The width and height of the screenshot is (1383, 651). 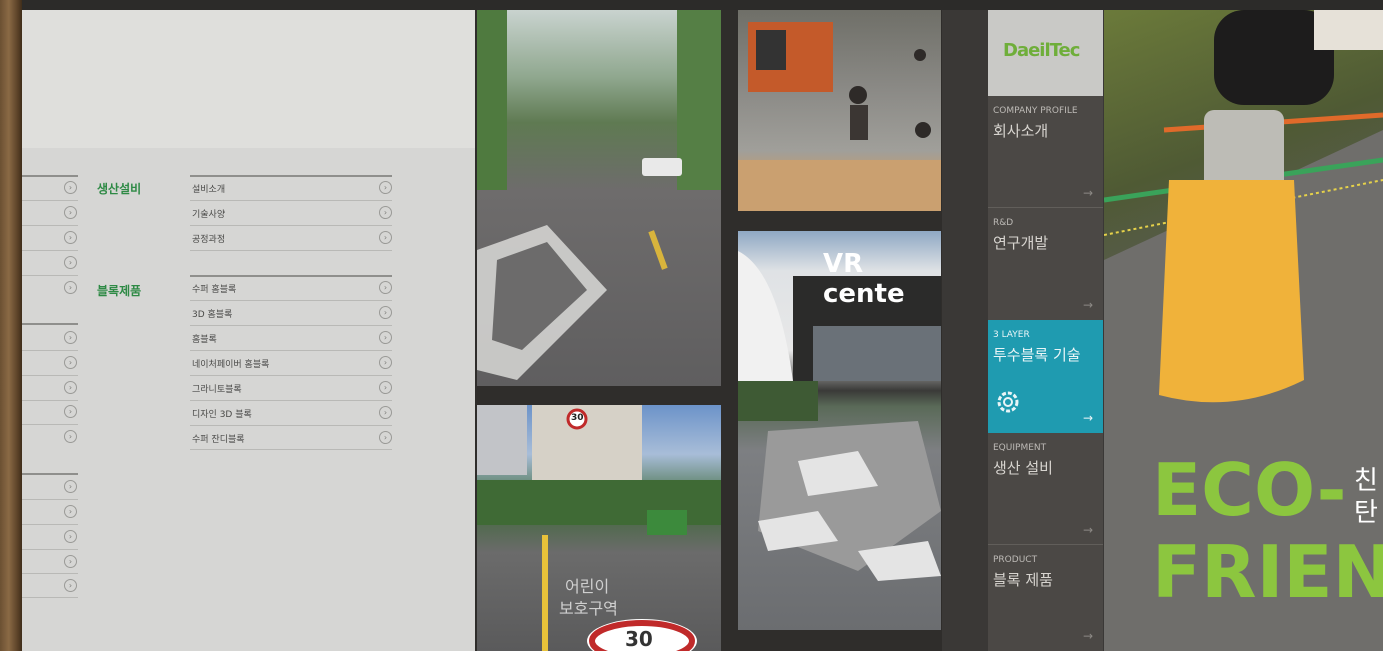 I want to click on company-logo: DaeilTec, so click(x=1041, y=50).